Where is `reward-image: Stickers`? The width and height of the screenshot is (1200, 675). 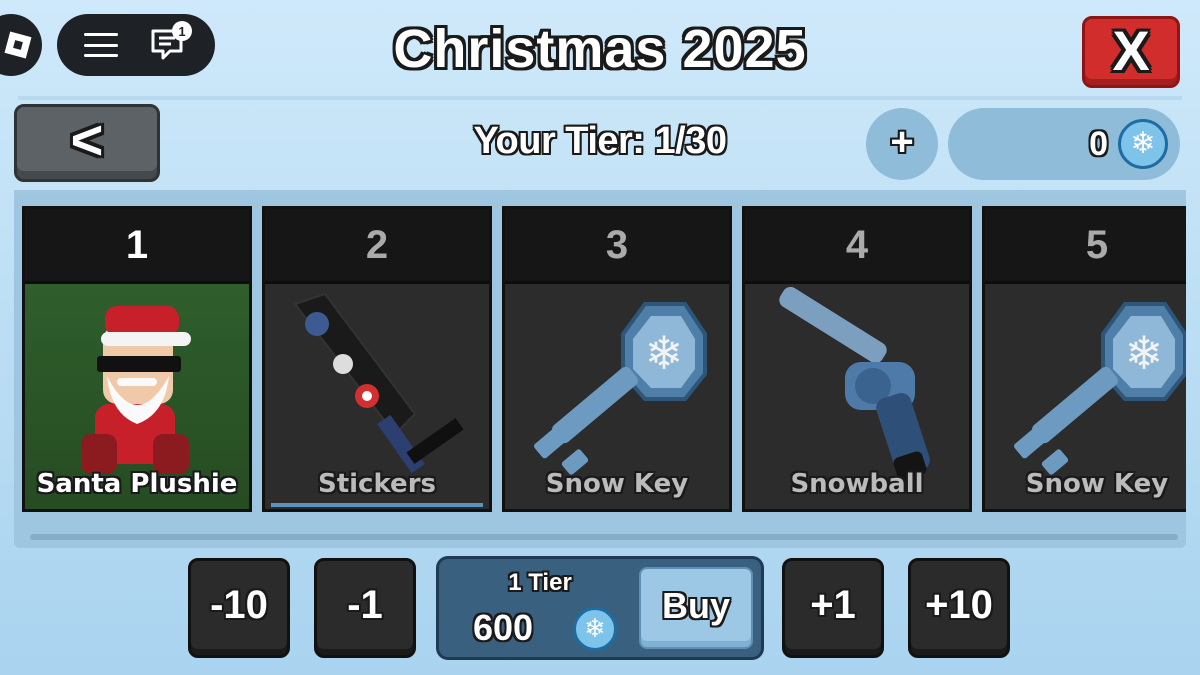
reward-image: Stickers is located at coordinates (377, 396).